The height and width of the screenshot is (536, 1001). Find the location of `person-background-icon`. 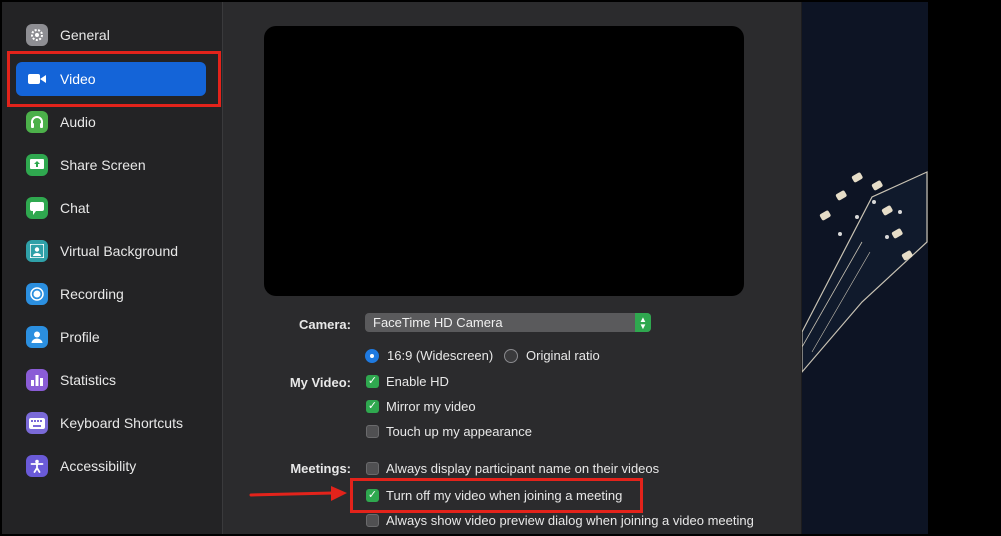

person-background-icon is located at coordinates (37, 251).